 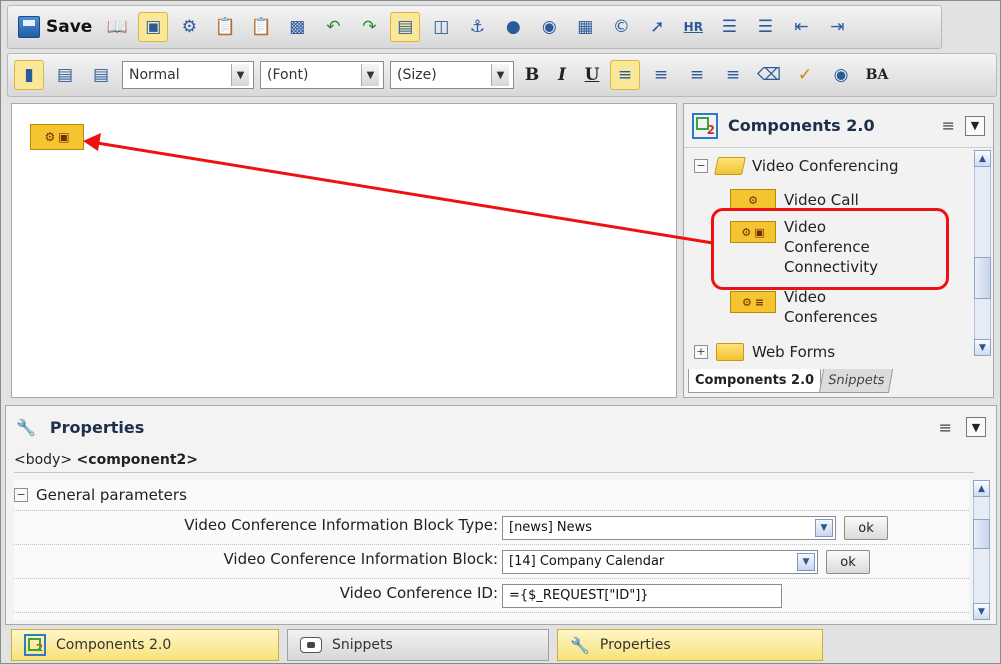 What do you see at coordinates (111, 495) in the screenshot?
I see `group-label: General parameters` at bounding box center [111, 495].